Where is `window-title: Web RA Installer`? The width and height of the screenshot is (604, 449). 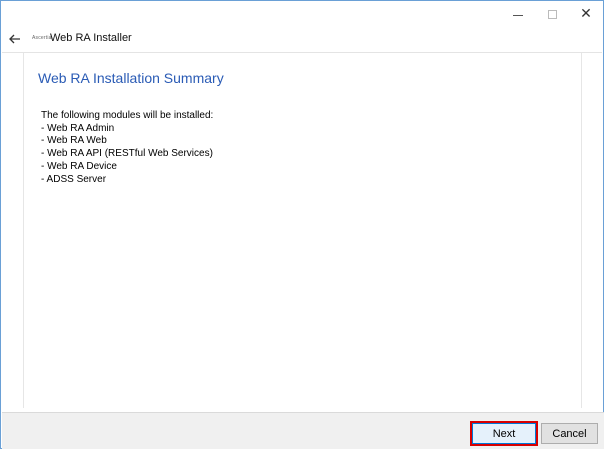 window-title: Web RA Installer is located at coordinates (91, 38).